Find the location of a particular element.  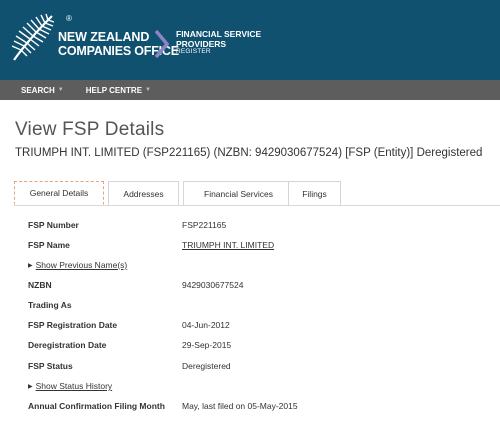

tab-general-details: General Details is located at coordinates (59, 193).